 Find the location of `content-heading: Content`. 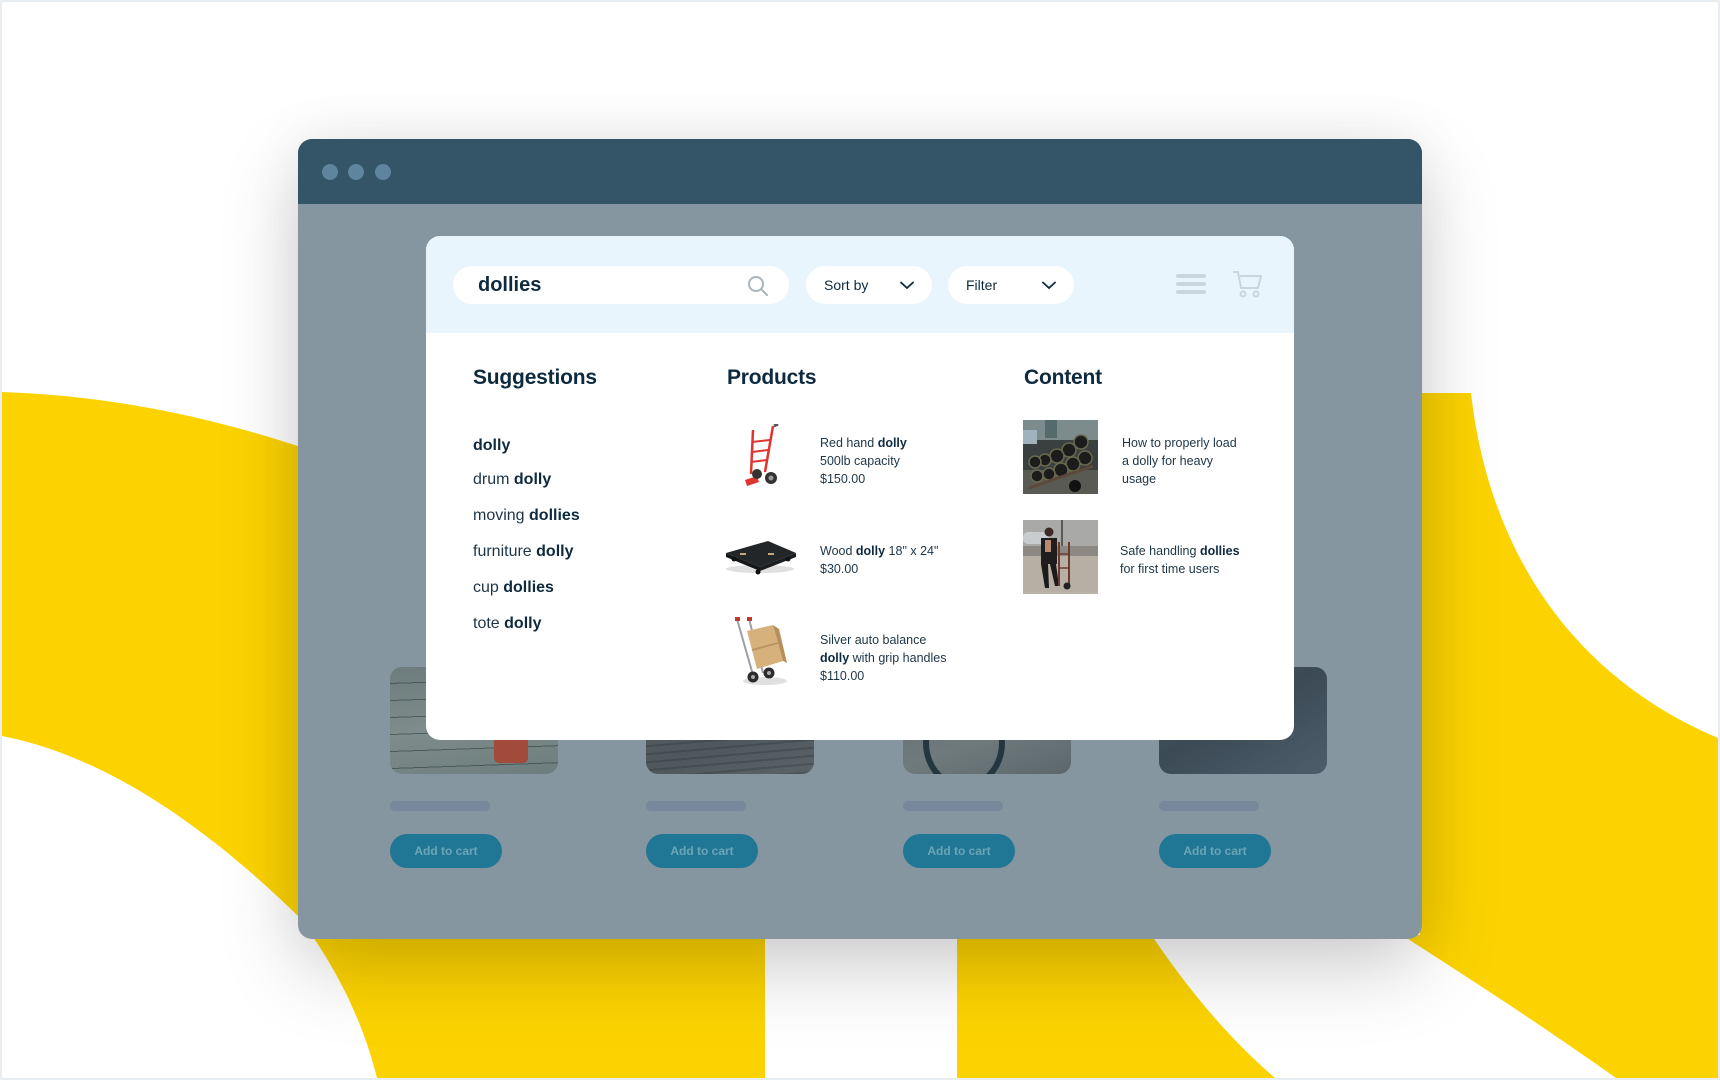

content-heading: Content is located at coordinates (1063, 377).